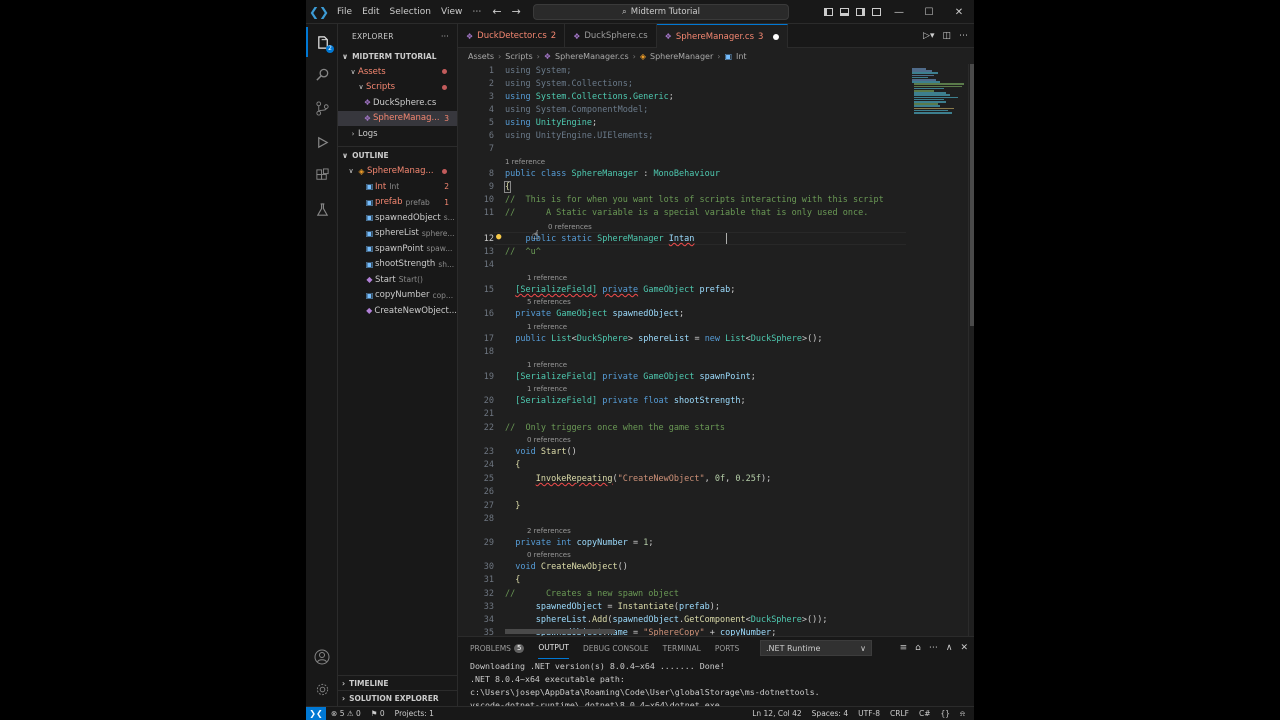 This screenshot has height=720, width=1280. What do you see at coordinates (397, 203) in the screenshot?
I see `outline-item-prefab: ▣ prefab prefab 1` at bounding box center [397, 203].